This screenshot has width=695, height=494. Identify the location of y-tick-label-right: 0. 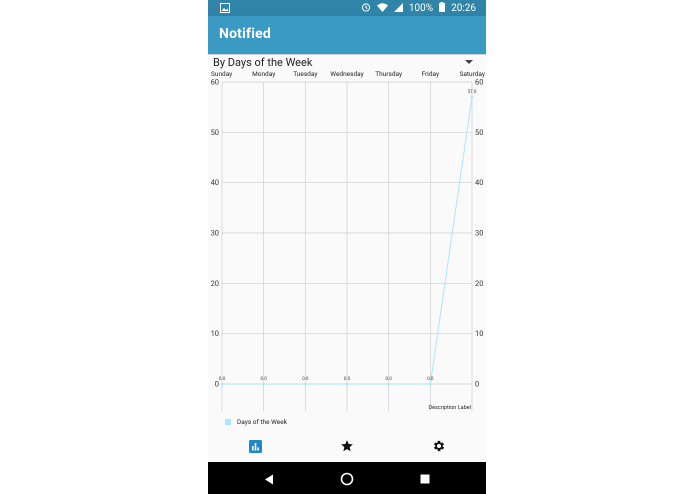
(477, 384).